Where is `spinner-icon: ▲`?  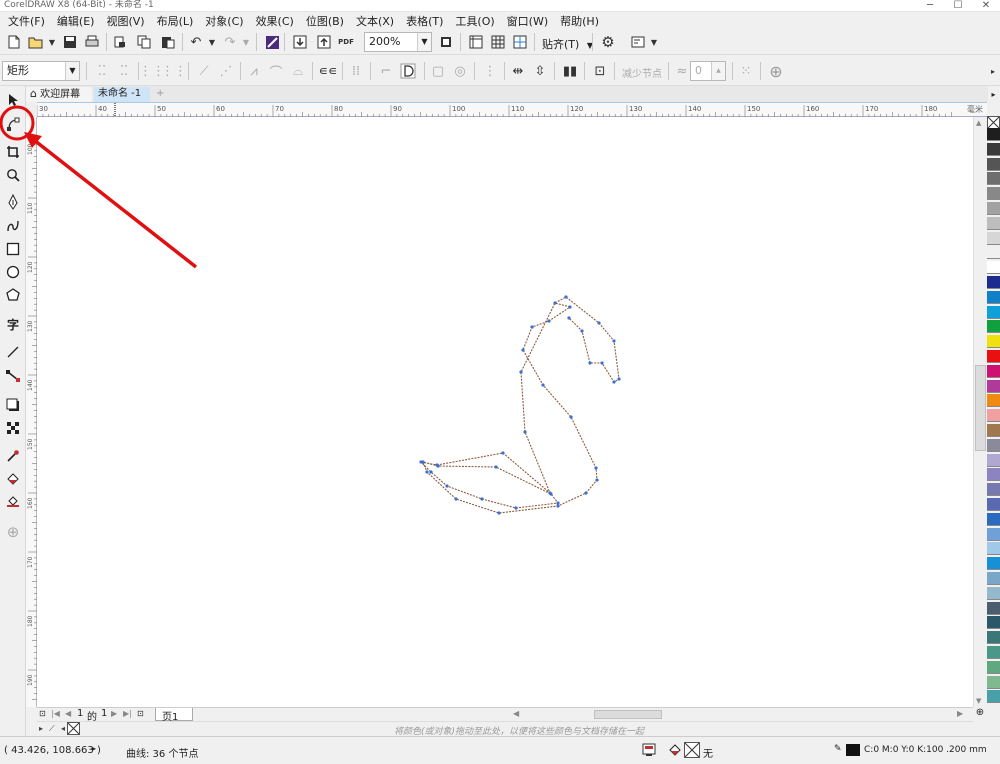
spinner-icon: ▲ is located at coordinates (718, 71).